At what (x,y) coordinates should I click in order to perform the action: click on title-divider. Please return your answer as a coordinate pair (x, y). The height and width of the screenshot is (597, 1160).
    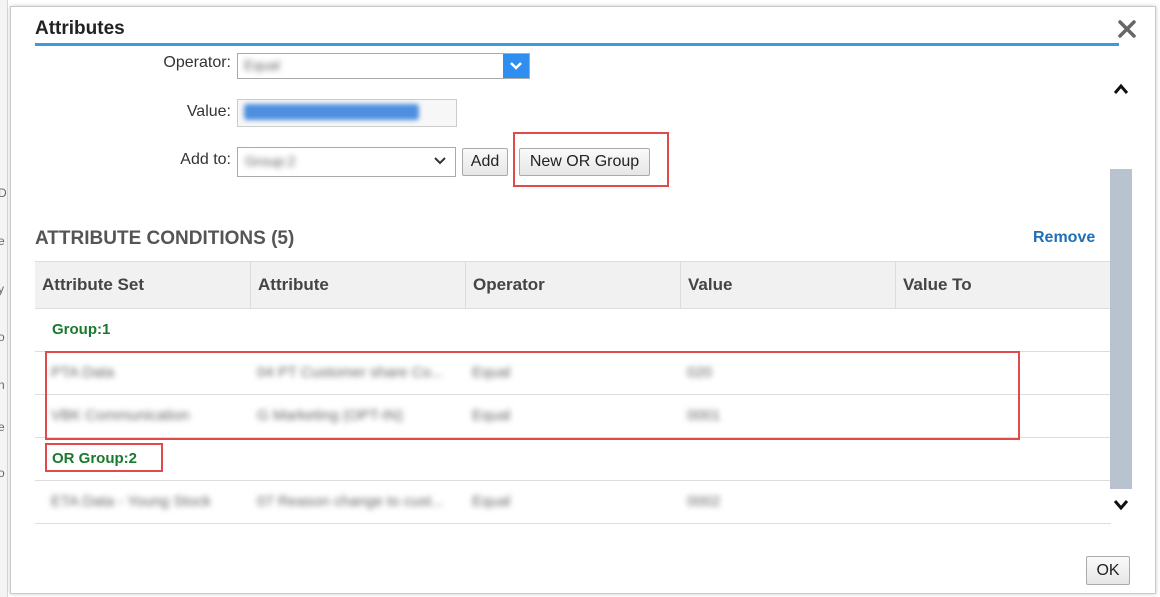
    Looking at the image, I should click on (577, 44).